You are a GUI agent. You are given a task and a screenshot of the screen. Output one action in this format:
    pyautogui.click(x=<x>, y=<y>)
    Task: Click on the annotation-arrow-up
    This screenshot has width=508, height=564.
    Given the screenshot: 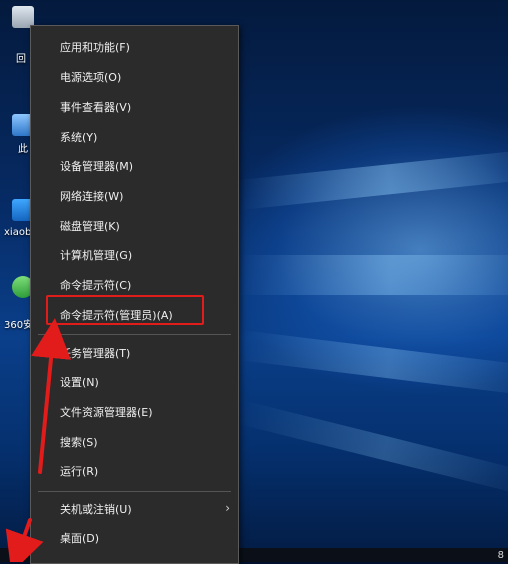 What is the action you would take?
    pyautogui.click(x=51, y=396)
    